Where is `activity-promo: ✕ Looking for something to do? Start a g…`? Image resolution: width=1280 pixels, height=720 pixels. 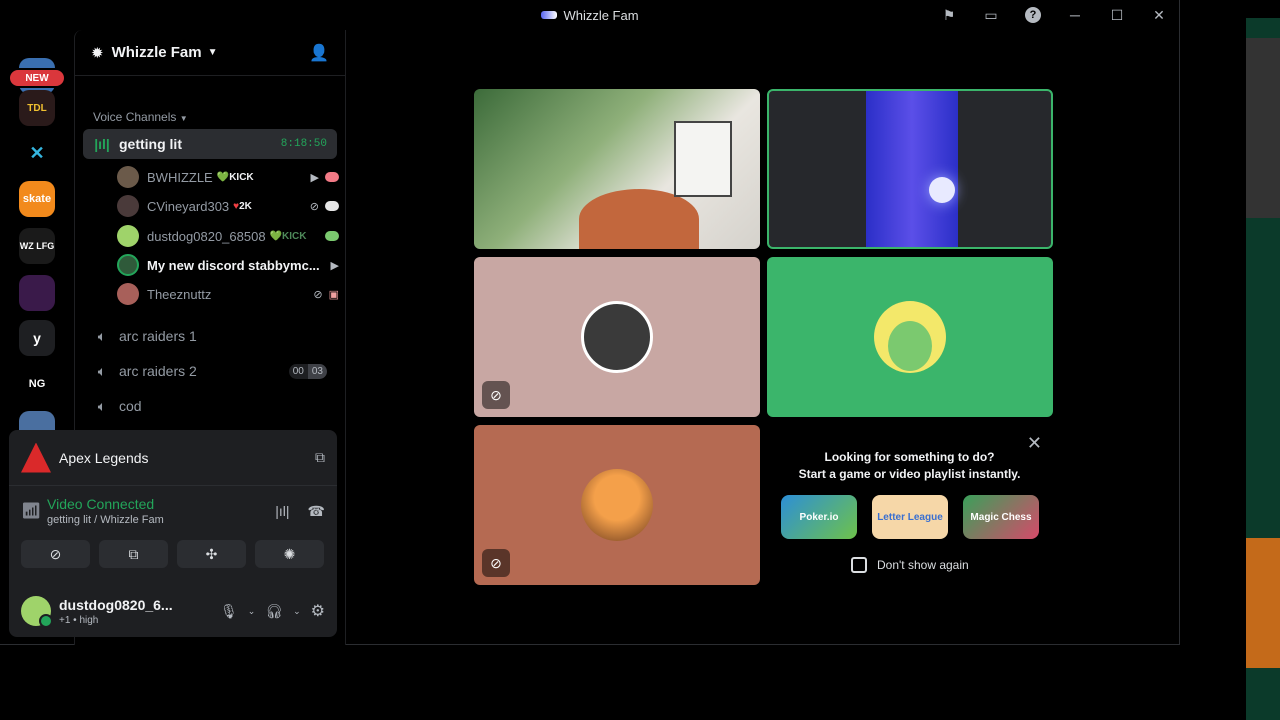 activity-promo: ✕ Looking for something to do? Start a g… is located at coordinates (909, 505).